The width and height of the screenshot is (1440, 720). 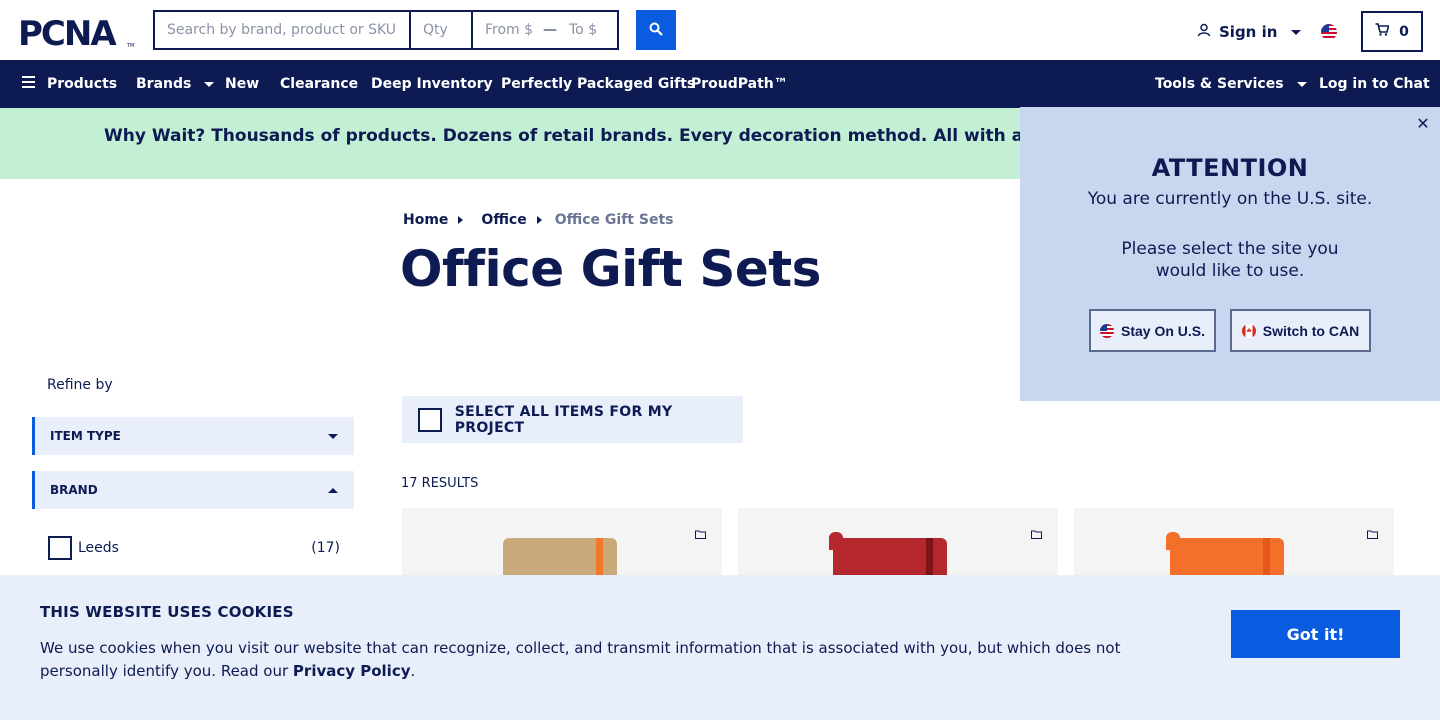 I want to click on modal-current-site-text: You are currently on the U.S. site., so click(x=1230, y=199).